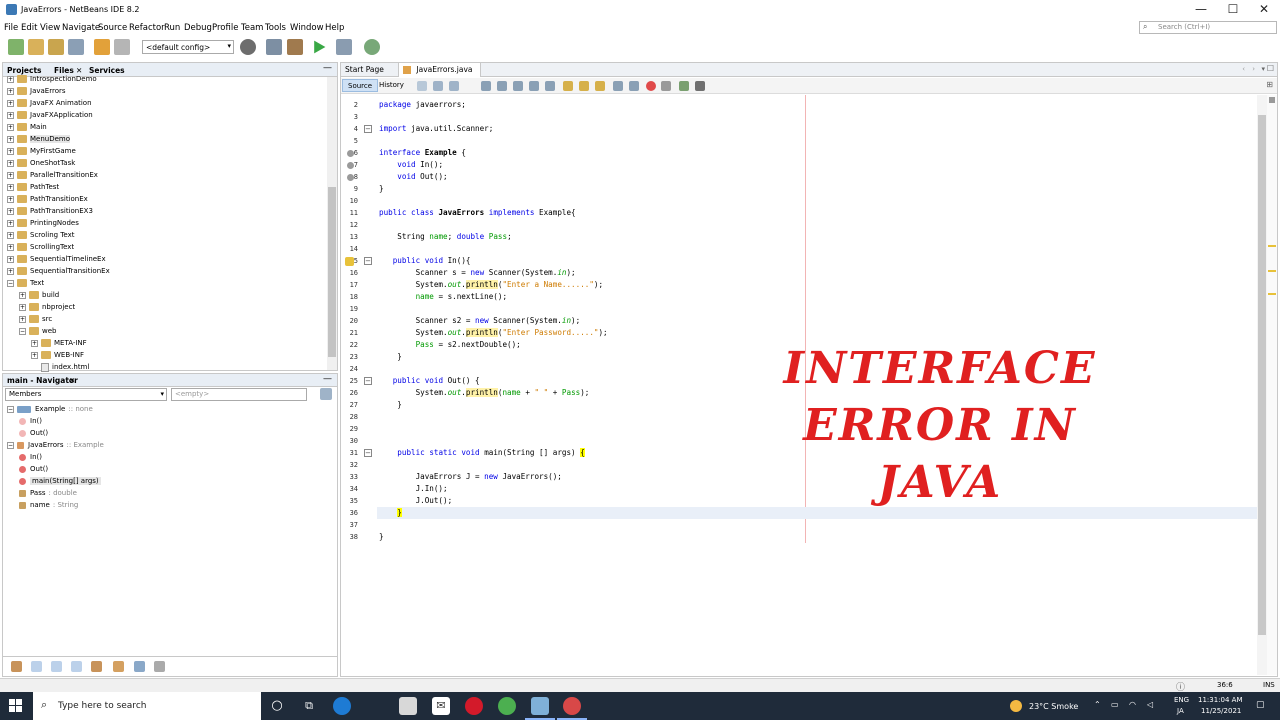  I want to click on tab-scroll-right-icon: ›, so click(1253, 69).